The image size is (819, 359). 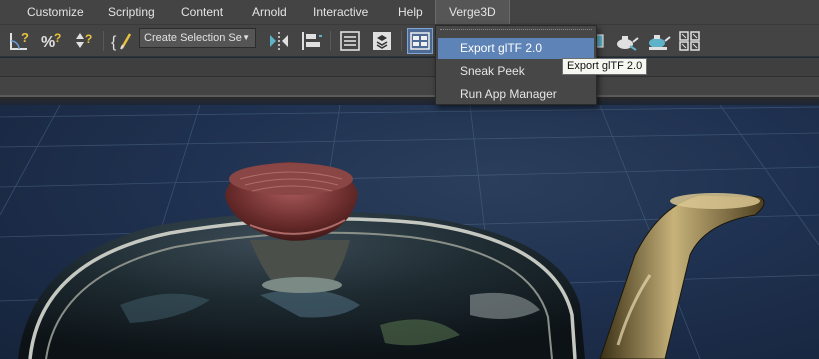 I want to click on chevron-down-icon: ▼, so click(x=246, y=37).